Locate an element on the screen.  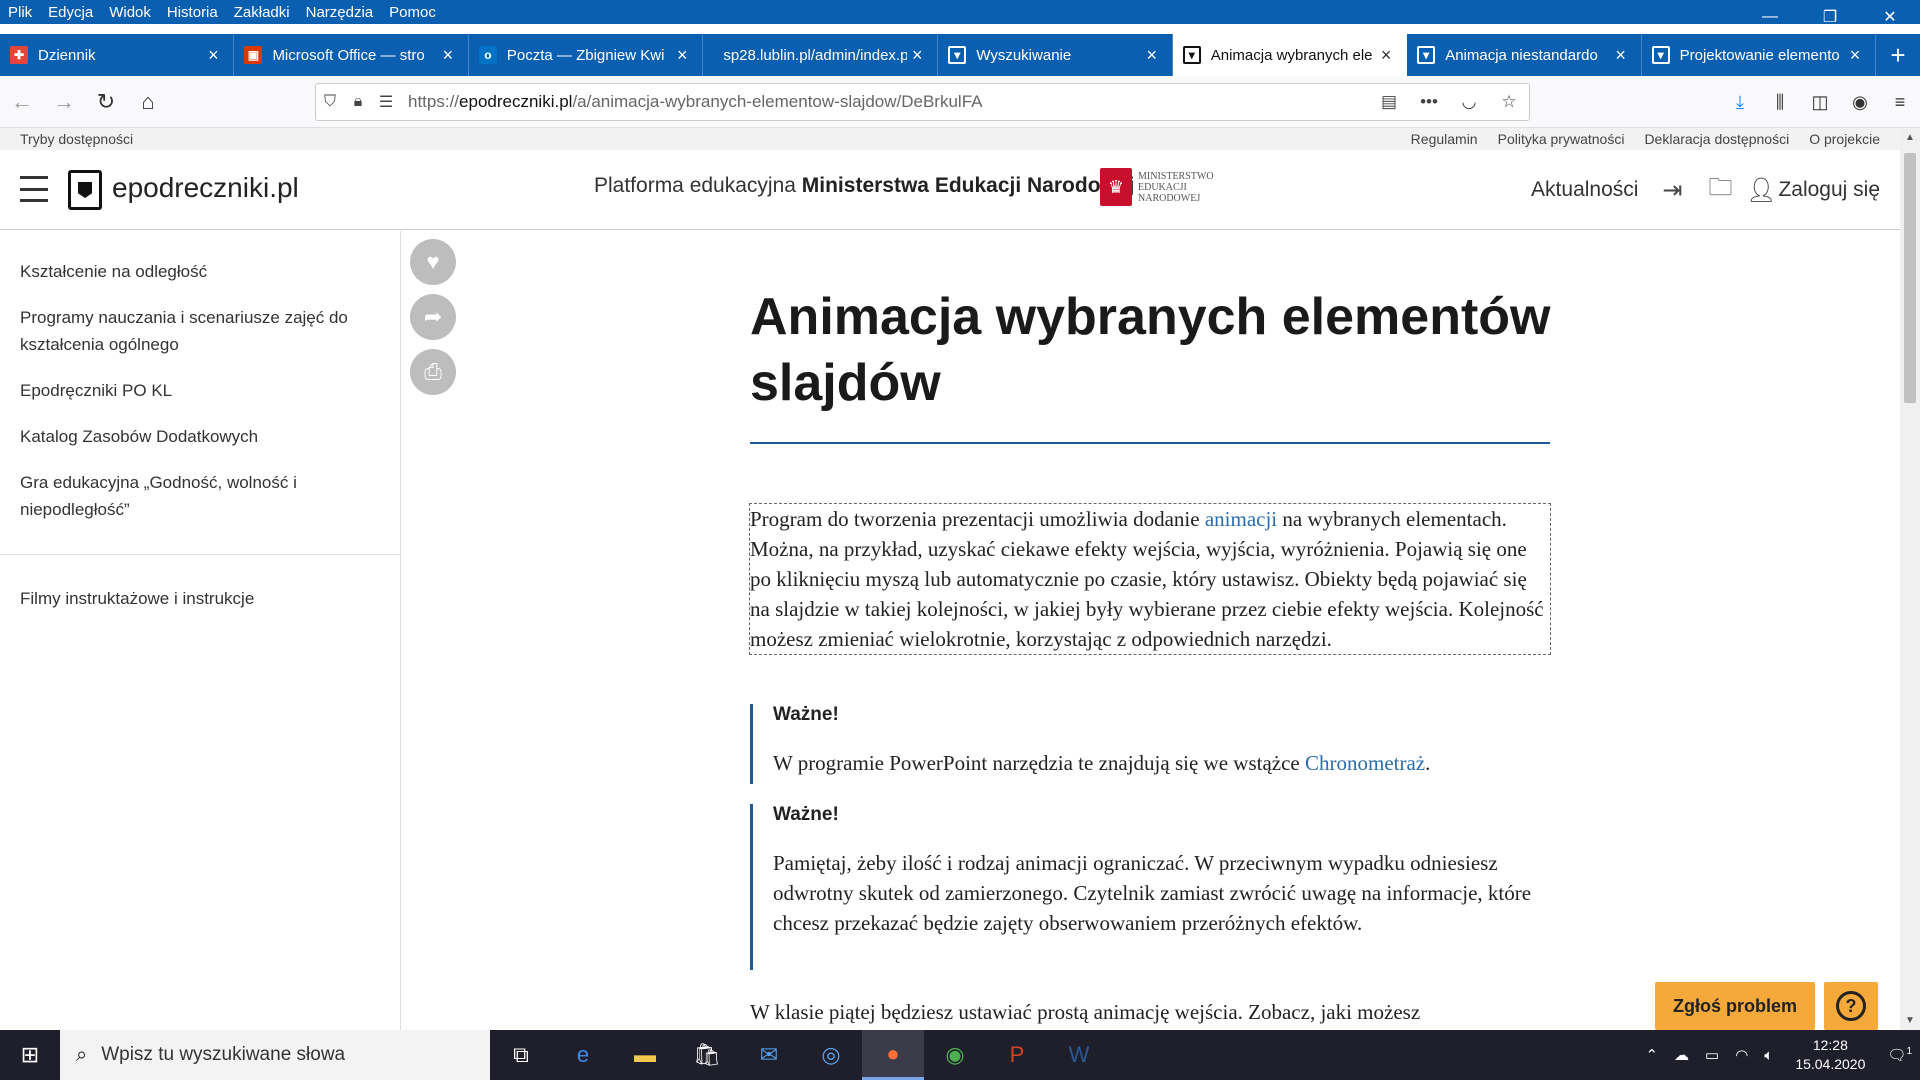
restore-button: ❐ is located at coordinates (1830, 17).